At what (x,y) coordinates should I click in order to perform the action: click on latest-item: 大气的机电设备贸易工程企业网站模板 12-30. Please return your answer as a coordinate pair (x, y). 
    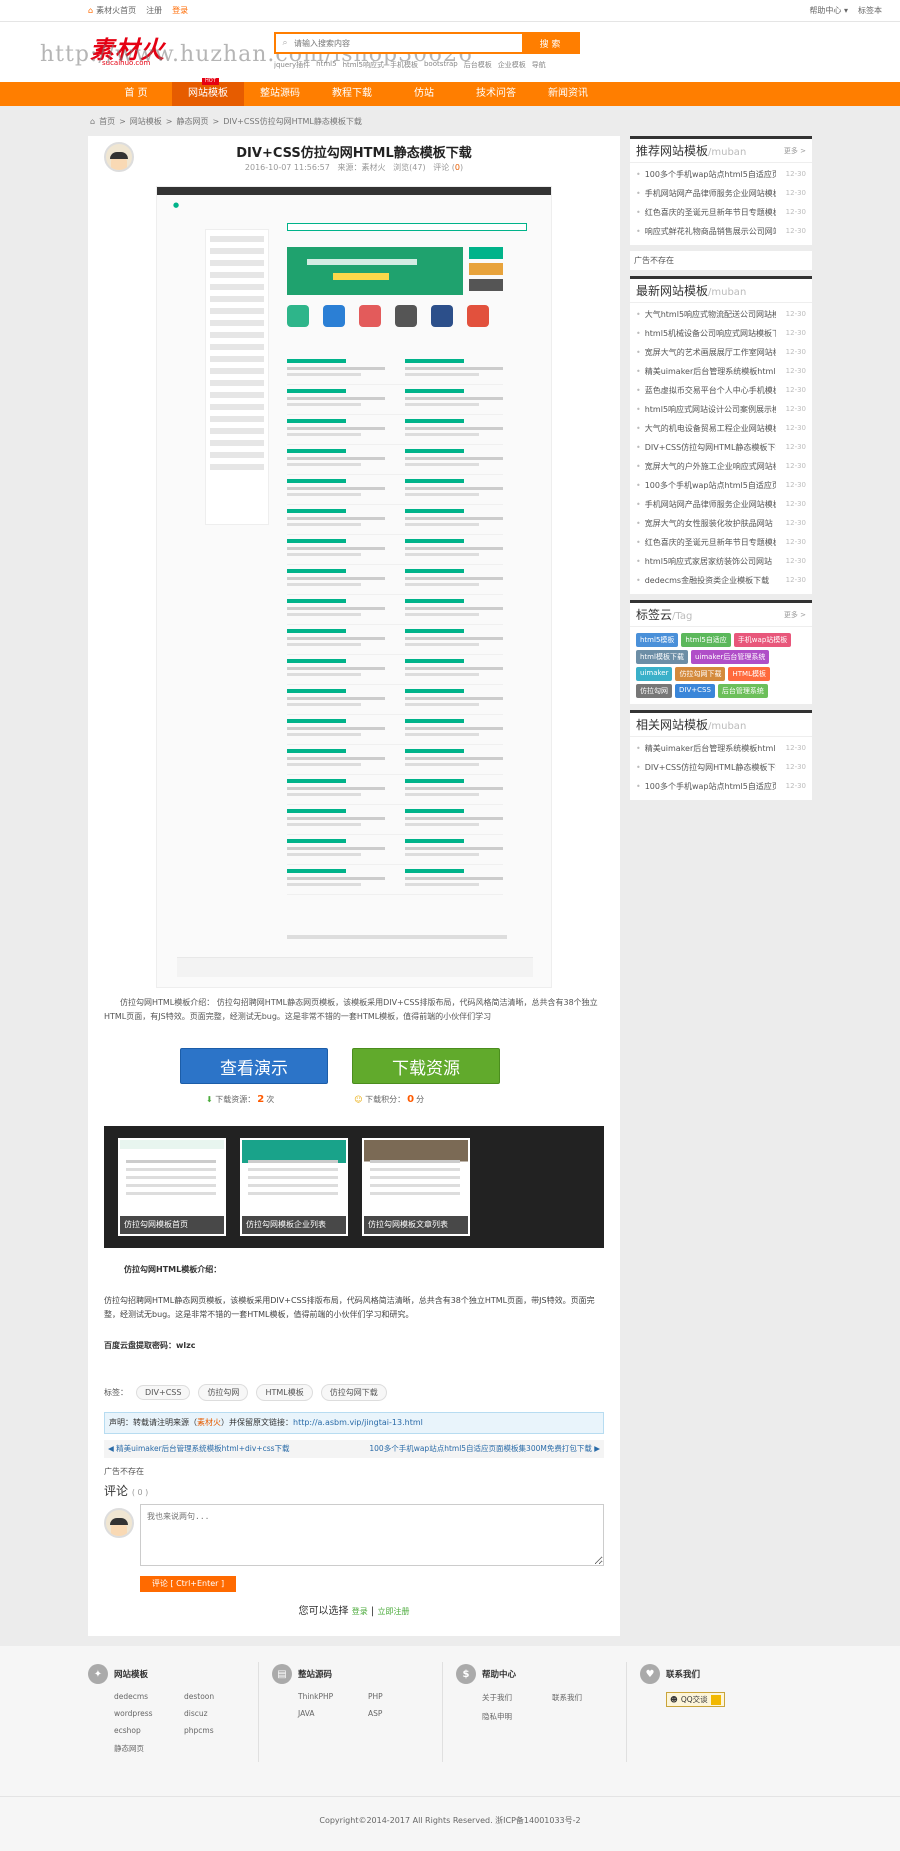
    Looking at the image, I should click on (721, 428).